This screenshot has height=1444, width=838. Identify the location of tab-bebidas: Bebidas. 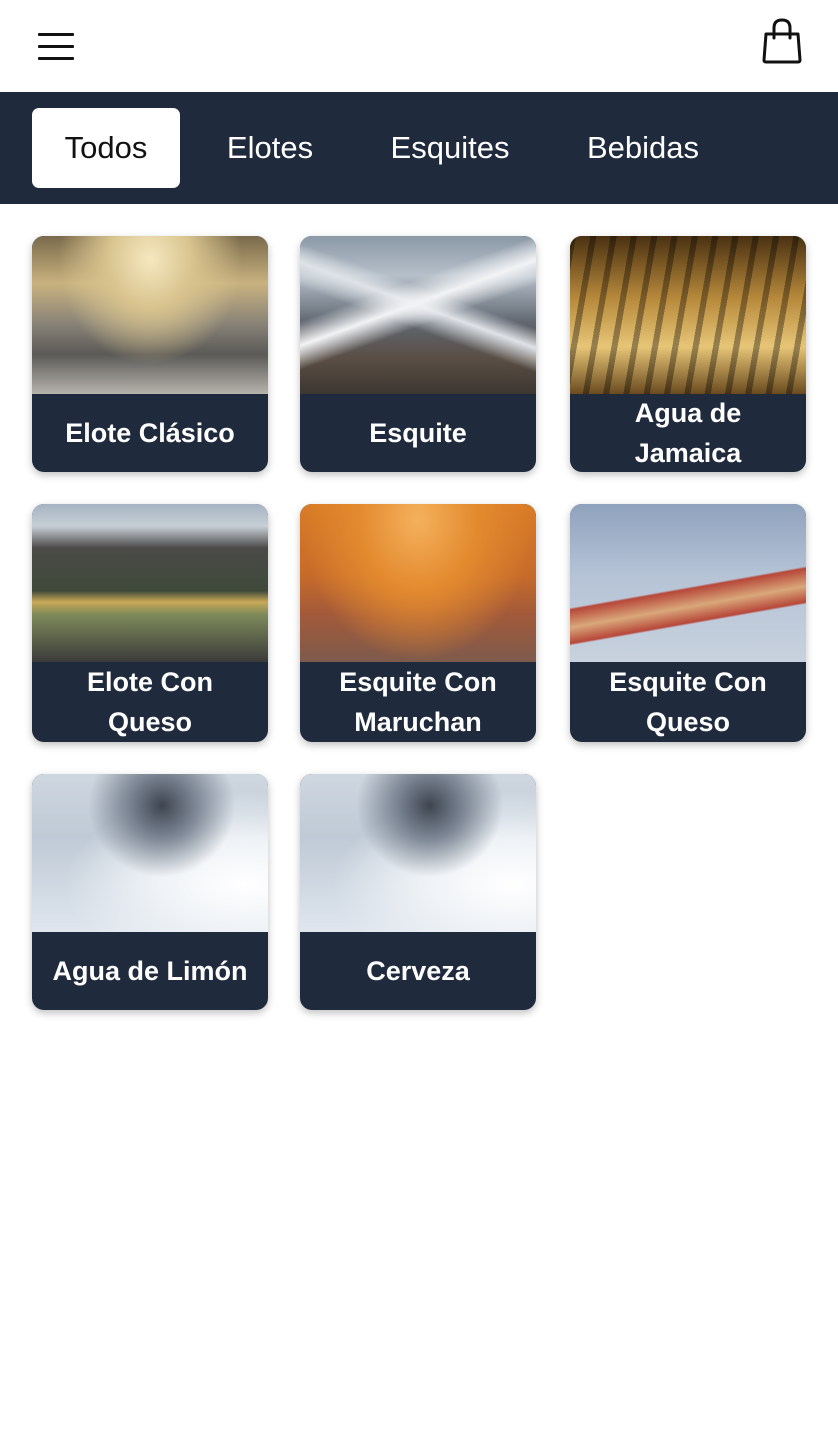
(643, 148).